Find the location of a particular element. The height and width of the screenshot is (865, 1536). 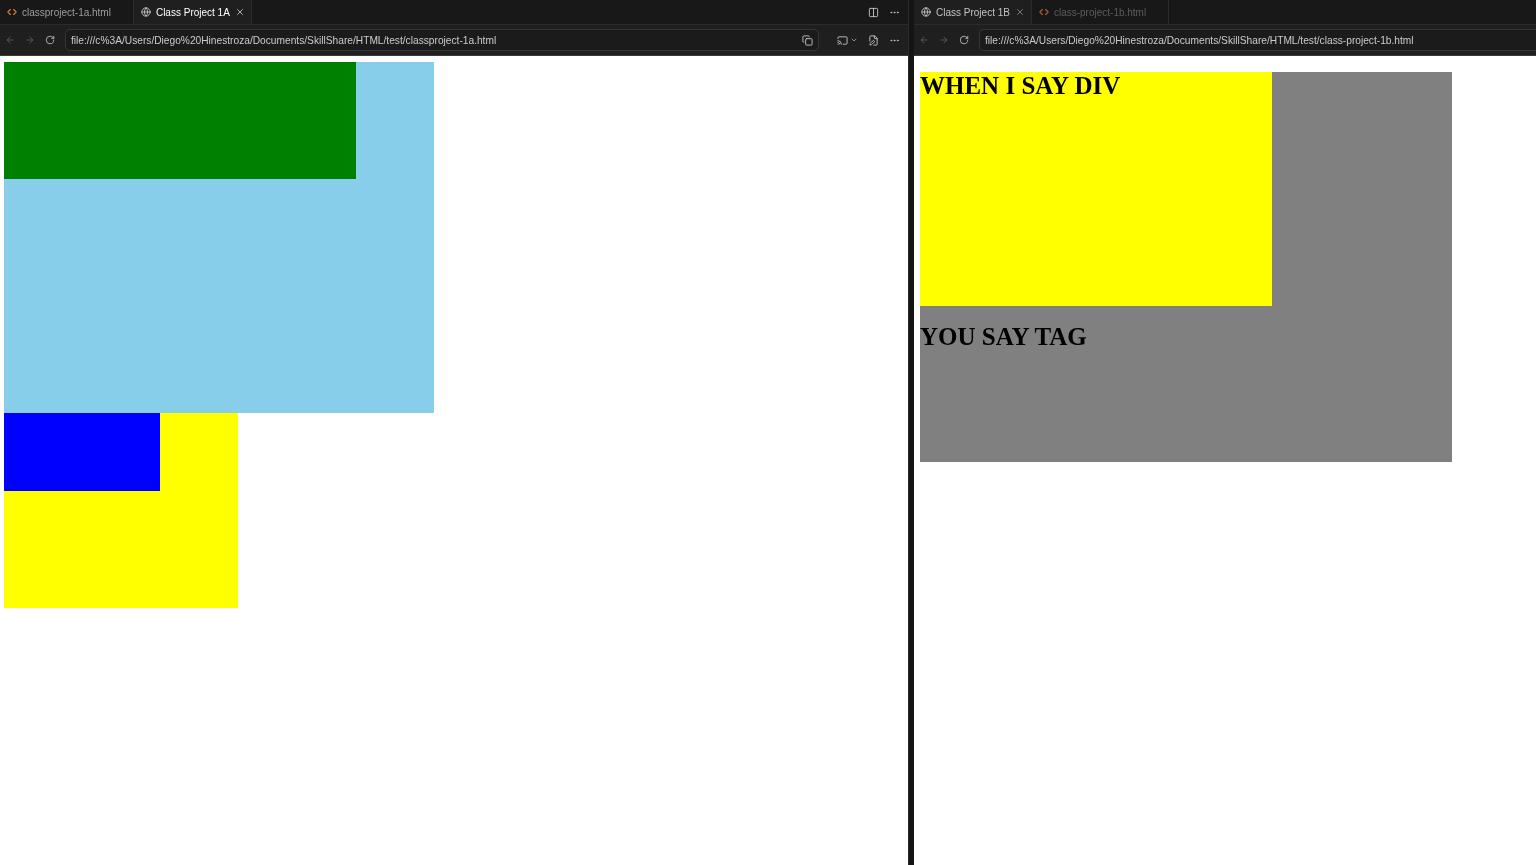

page-heading: WHEN I SAY DIV is located at coordinates (1020, 86).